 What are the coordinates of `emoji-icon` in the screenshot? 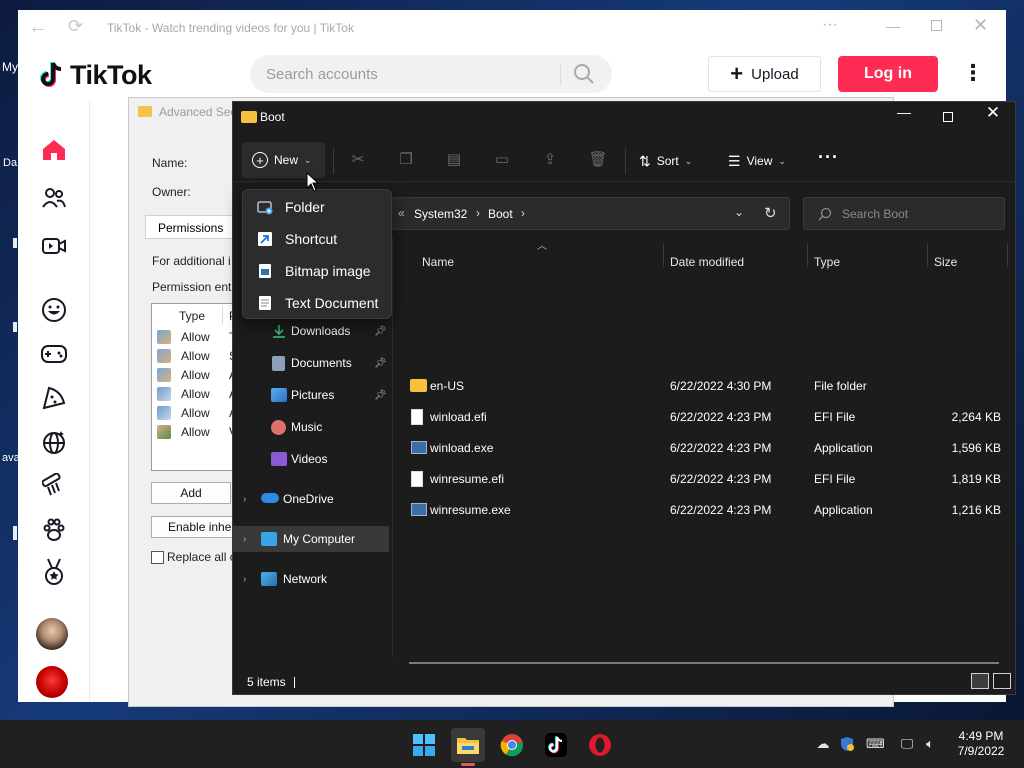 It's located at (54, 310).